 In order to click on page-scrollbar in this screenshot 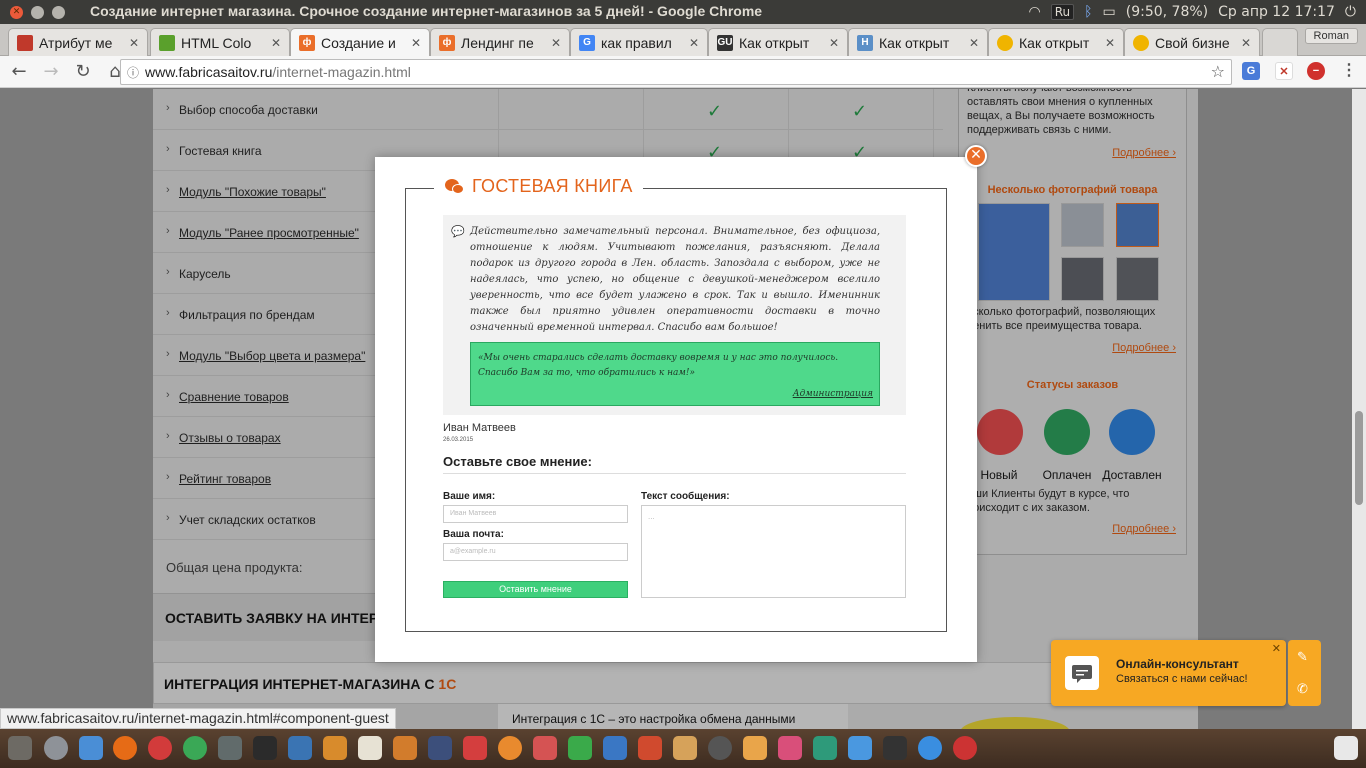, I will do `click(1359, 409)`.